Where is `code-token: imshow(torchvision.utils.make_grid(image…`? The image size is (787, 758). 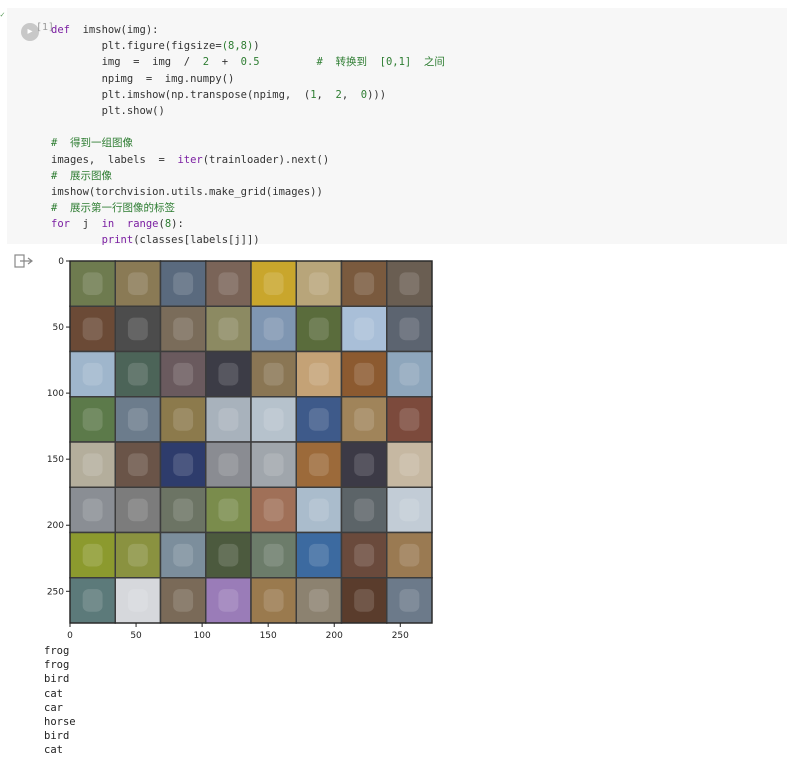 code-token: imshow(torchvision.utils.make_grid(image… is located at coordinates (187, 191).